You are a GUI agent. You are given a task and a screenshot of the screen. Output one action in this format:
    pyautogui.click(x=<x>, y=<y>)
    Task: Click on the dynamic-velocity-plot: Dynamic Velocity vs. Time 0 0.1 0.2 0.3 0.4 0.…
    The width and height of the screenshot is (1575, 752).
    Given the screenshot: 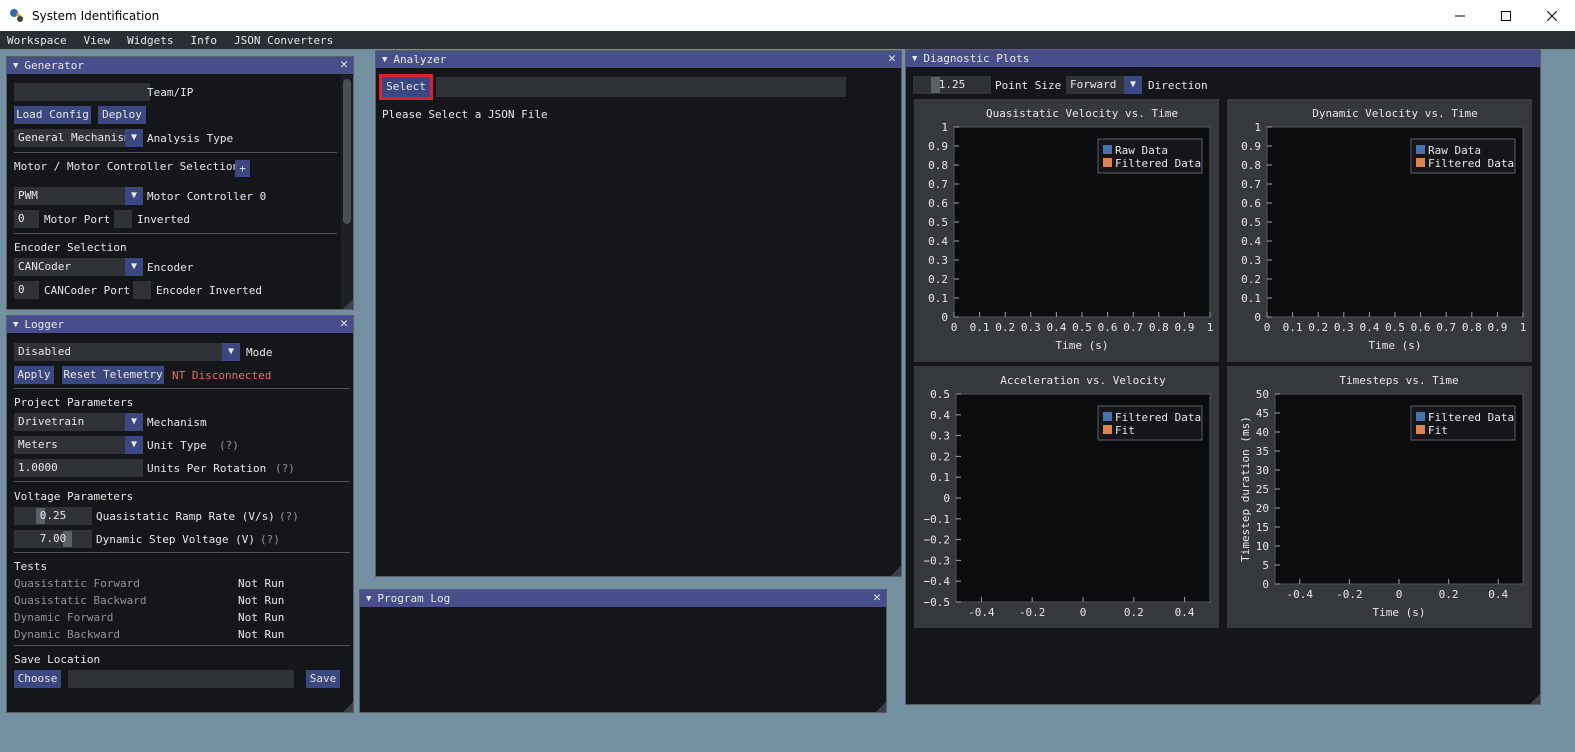 What is the action you would take?
    pyautogui.click(x=1379, y=230)
    